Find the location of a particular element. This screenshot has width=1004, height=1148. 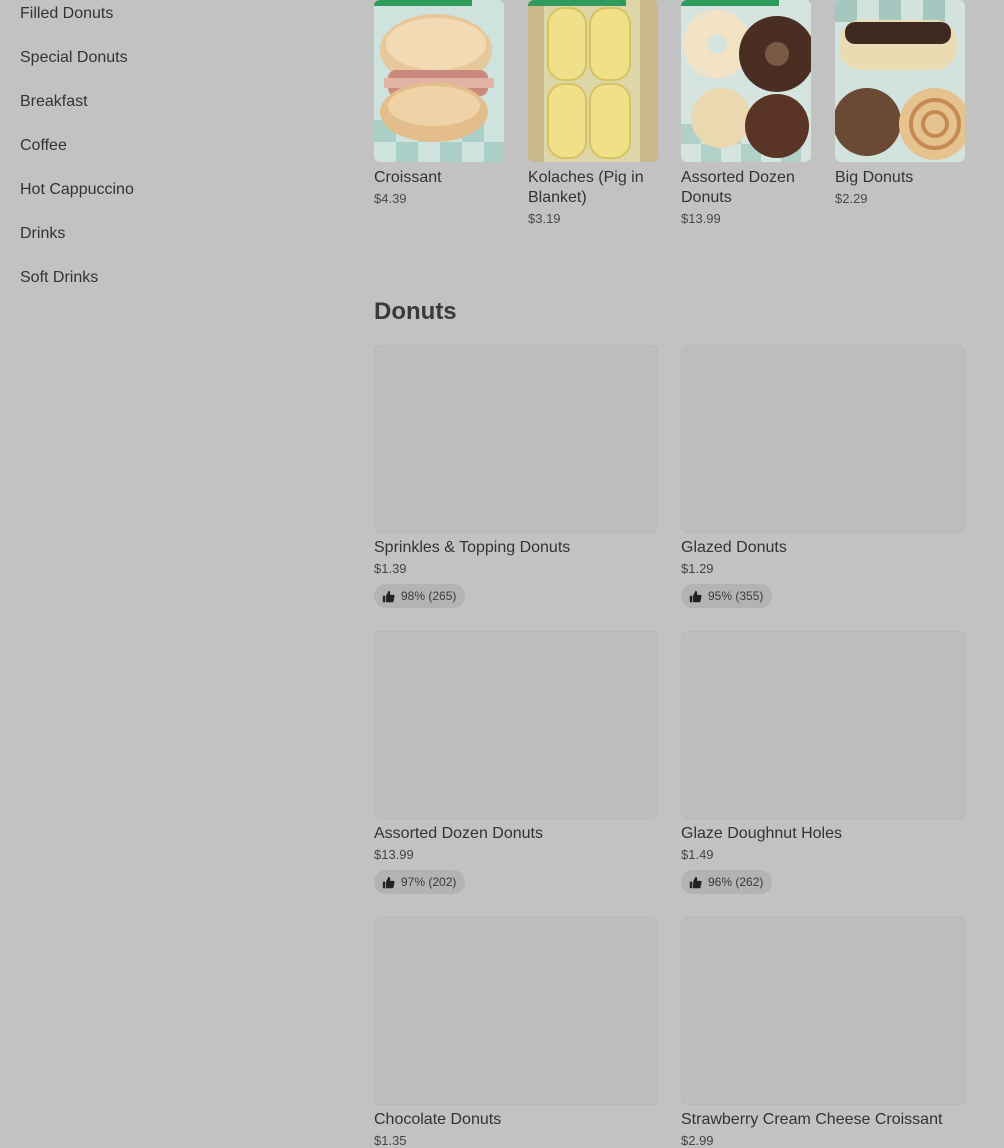

featured-item-croissant: Croissant $4.39 is located at coordinates (439, 103).